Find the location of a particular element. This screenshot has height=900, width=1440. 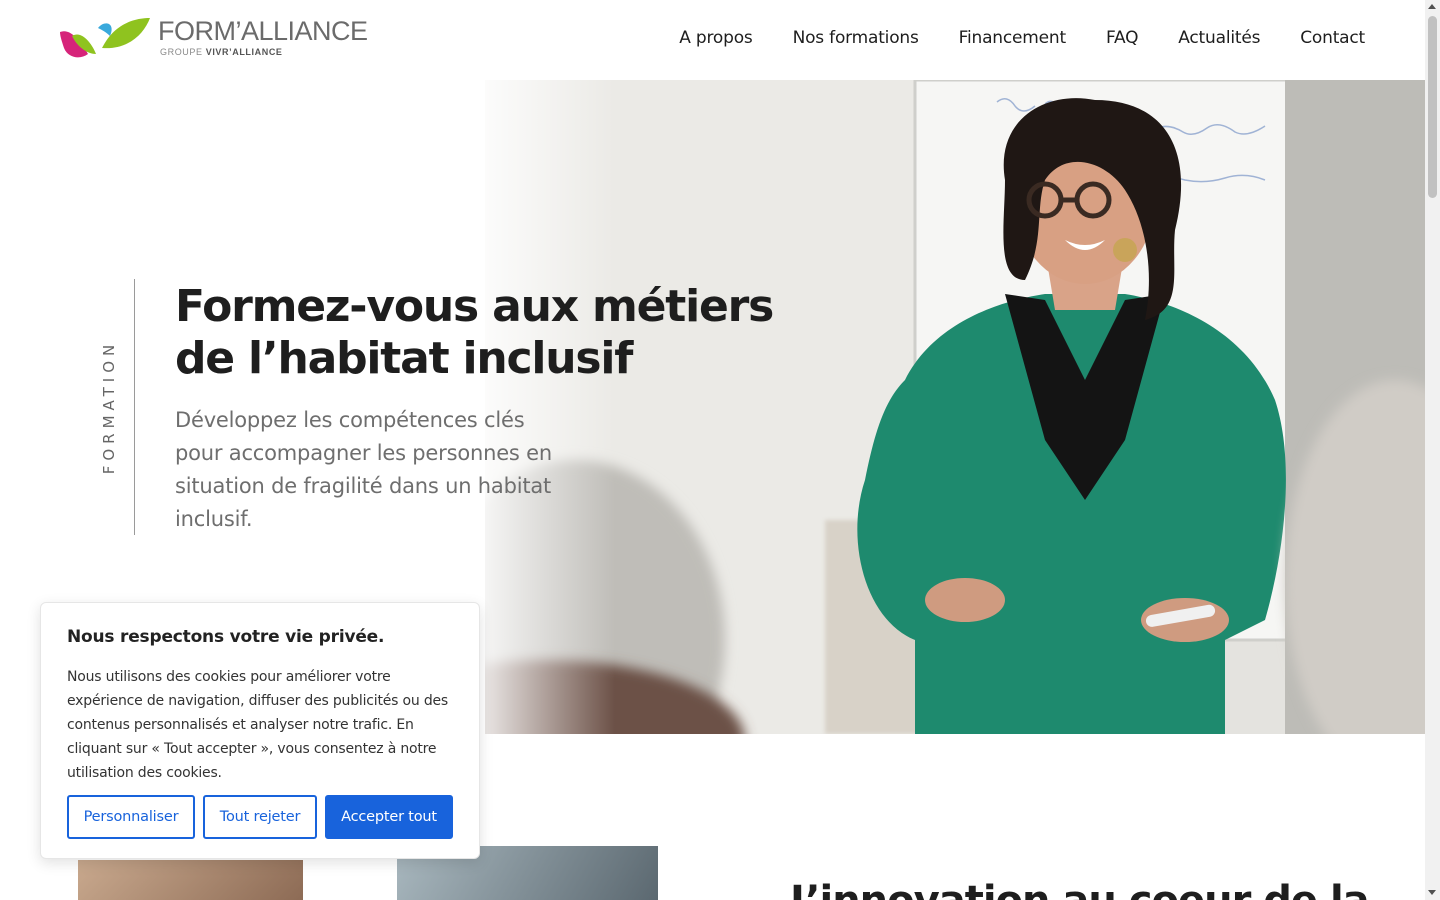

nav-item-actualites: Actualités is located at coordinates (1219, 38).